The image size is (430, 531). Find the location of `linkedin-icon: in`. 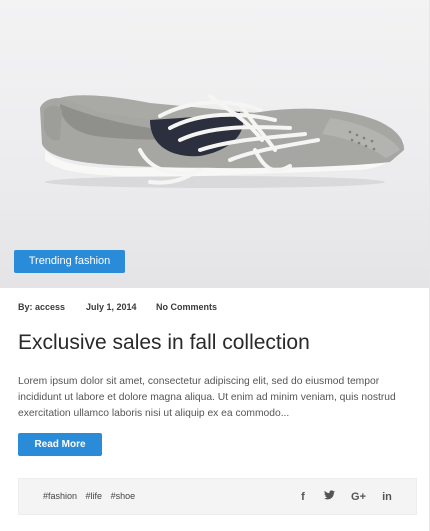

linkedin-icon: in is located at coordinates (387, 497).